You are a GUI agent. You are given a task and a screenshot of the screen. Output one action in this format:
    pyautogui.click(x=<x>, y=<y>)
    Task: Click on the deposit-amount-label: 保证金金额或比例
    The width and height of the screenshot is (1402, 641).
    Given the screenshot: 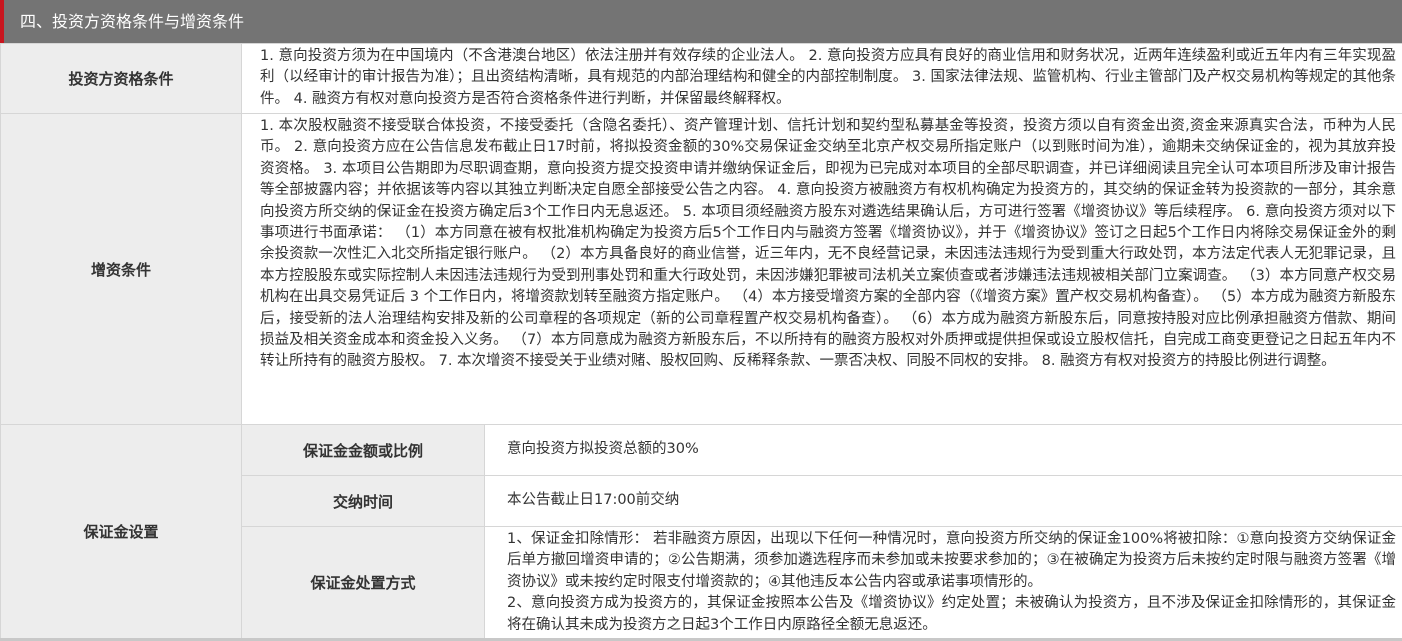 What is the action you would take?
    pyautogui.click(x=363, y=450)
    